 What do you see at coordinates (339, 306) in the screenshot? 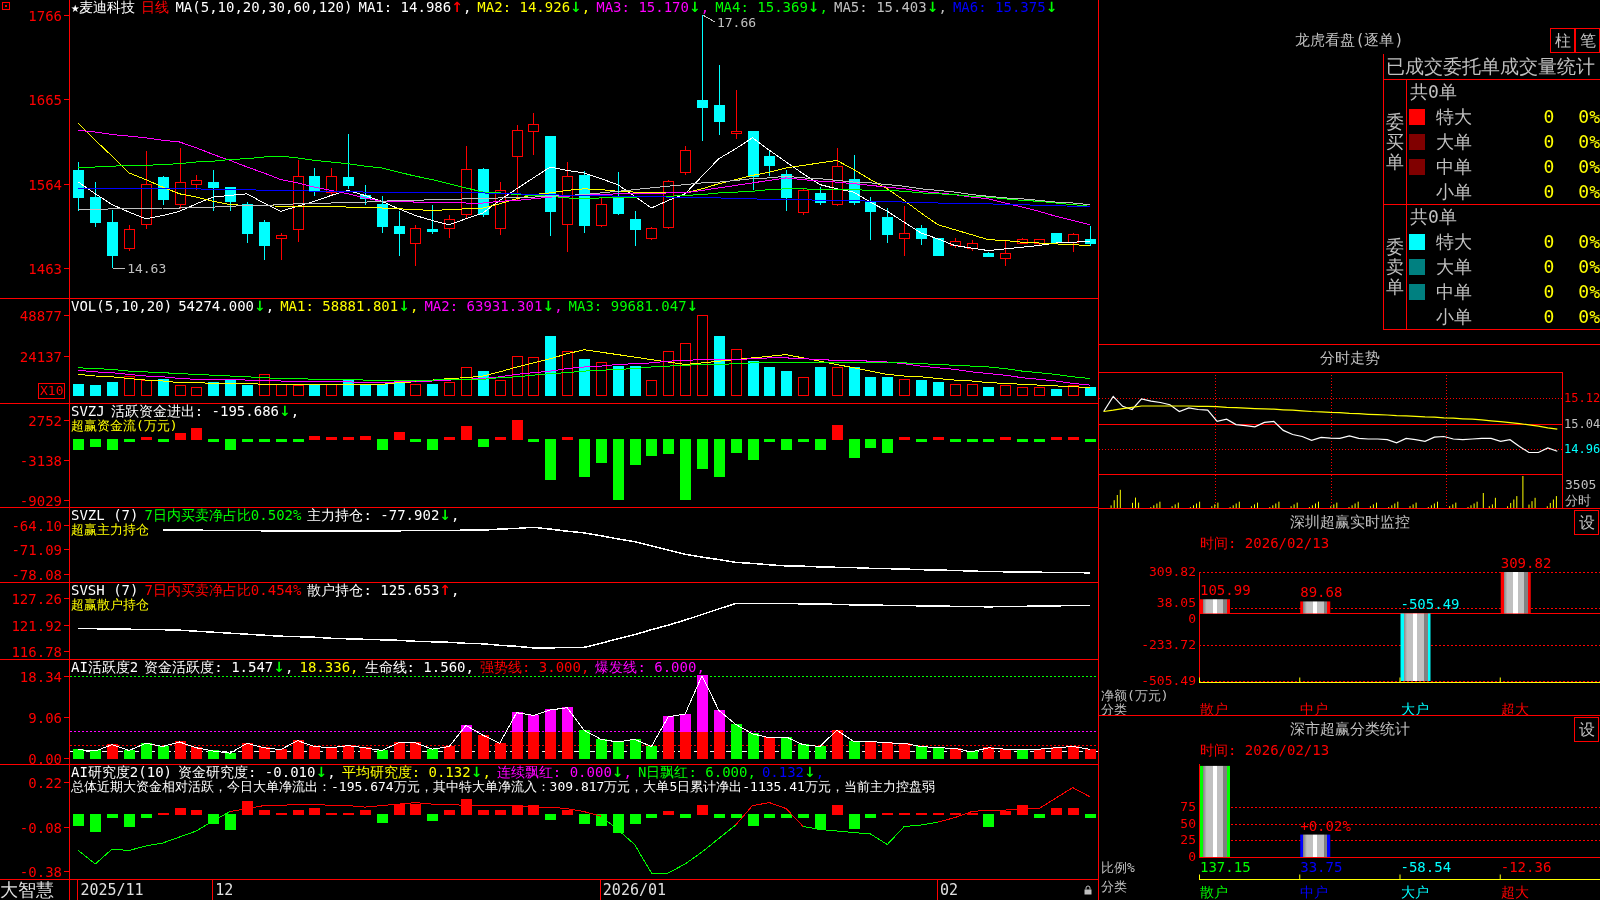
I see `indicator-label: MA1: 58881.801` at bounding box center [339, 306].